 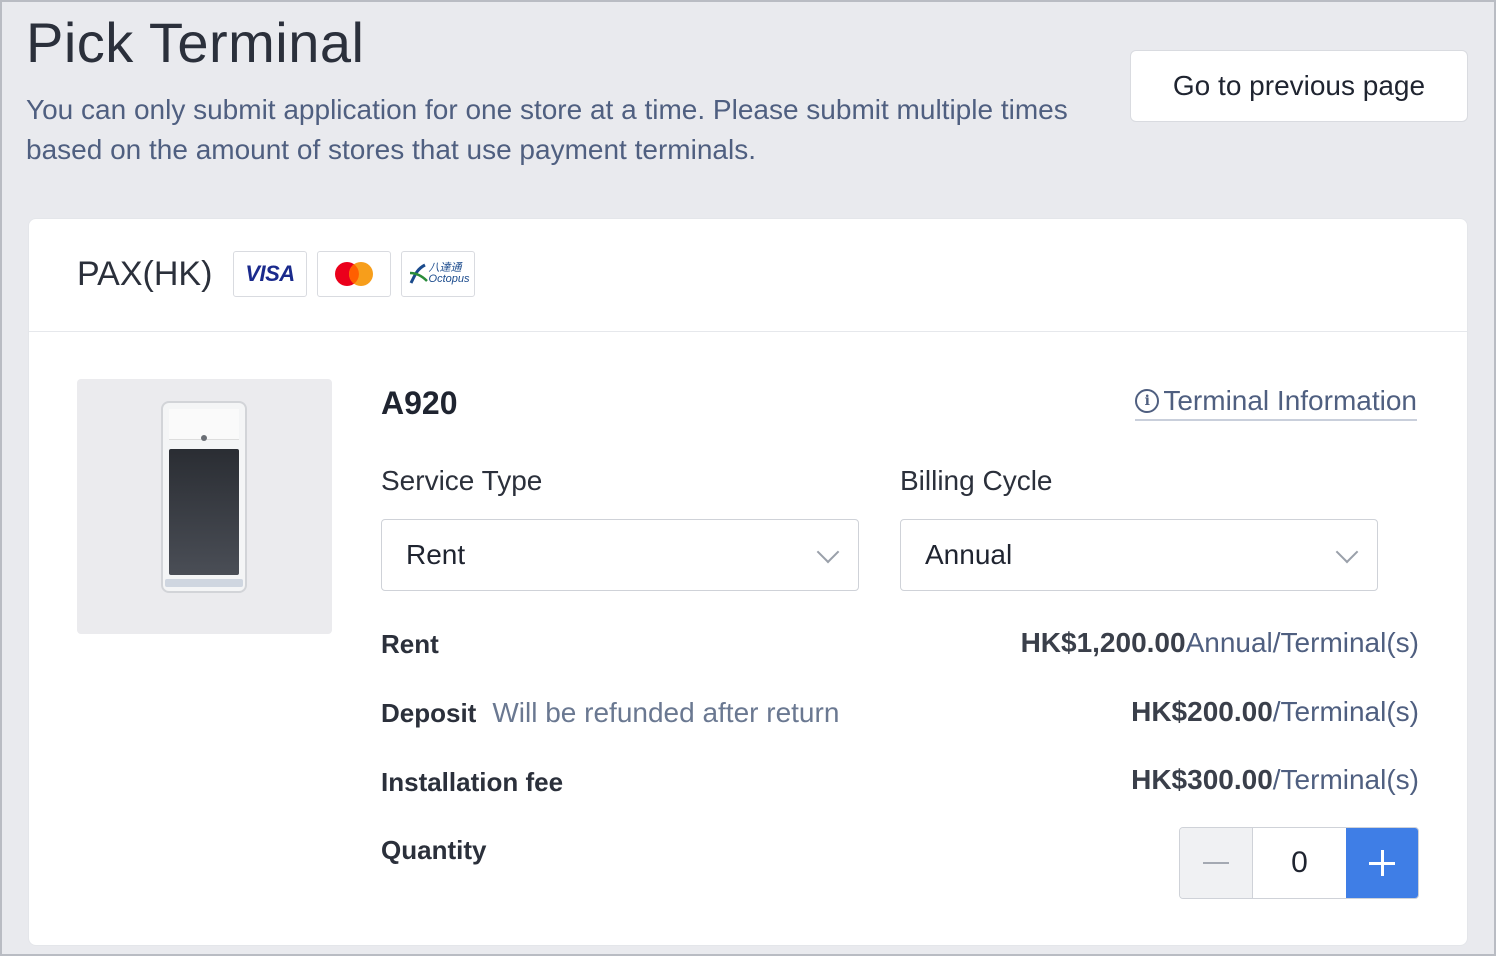 I want to click on visa-logo-text: VISA, so click(x=270, y=273).